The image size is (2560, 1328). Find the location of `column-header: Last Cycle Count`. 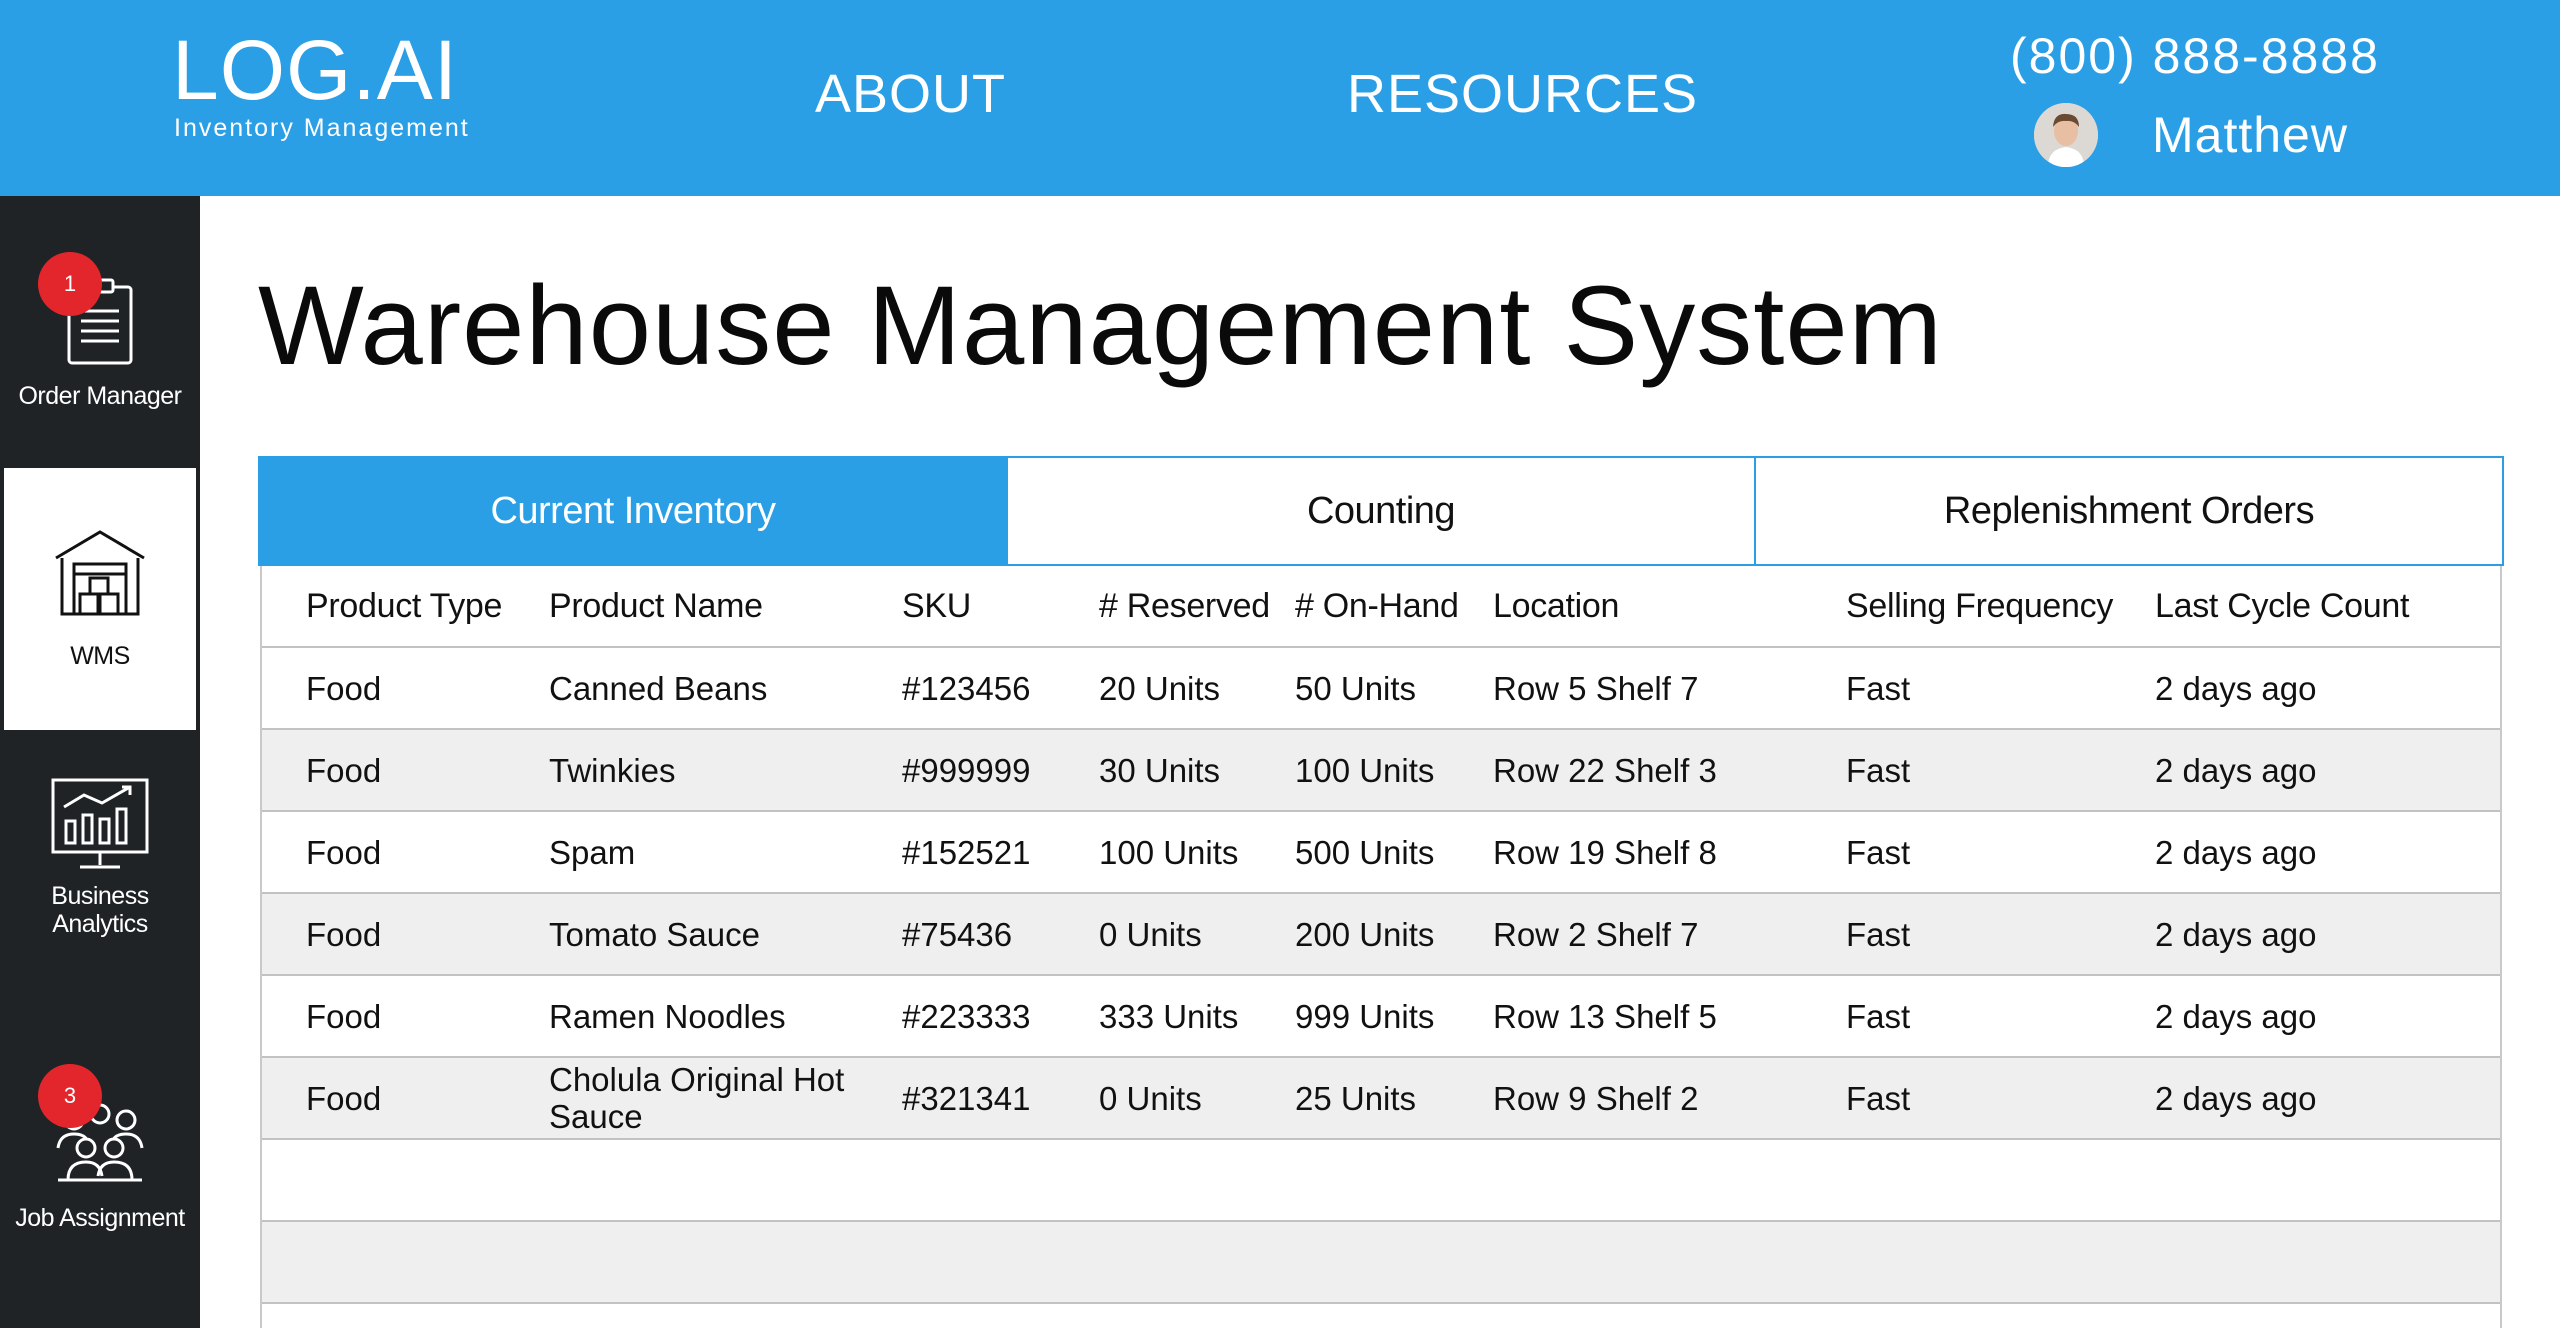

column-header: Last Cycle Count is located at coordinates (2282, 606).